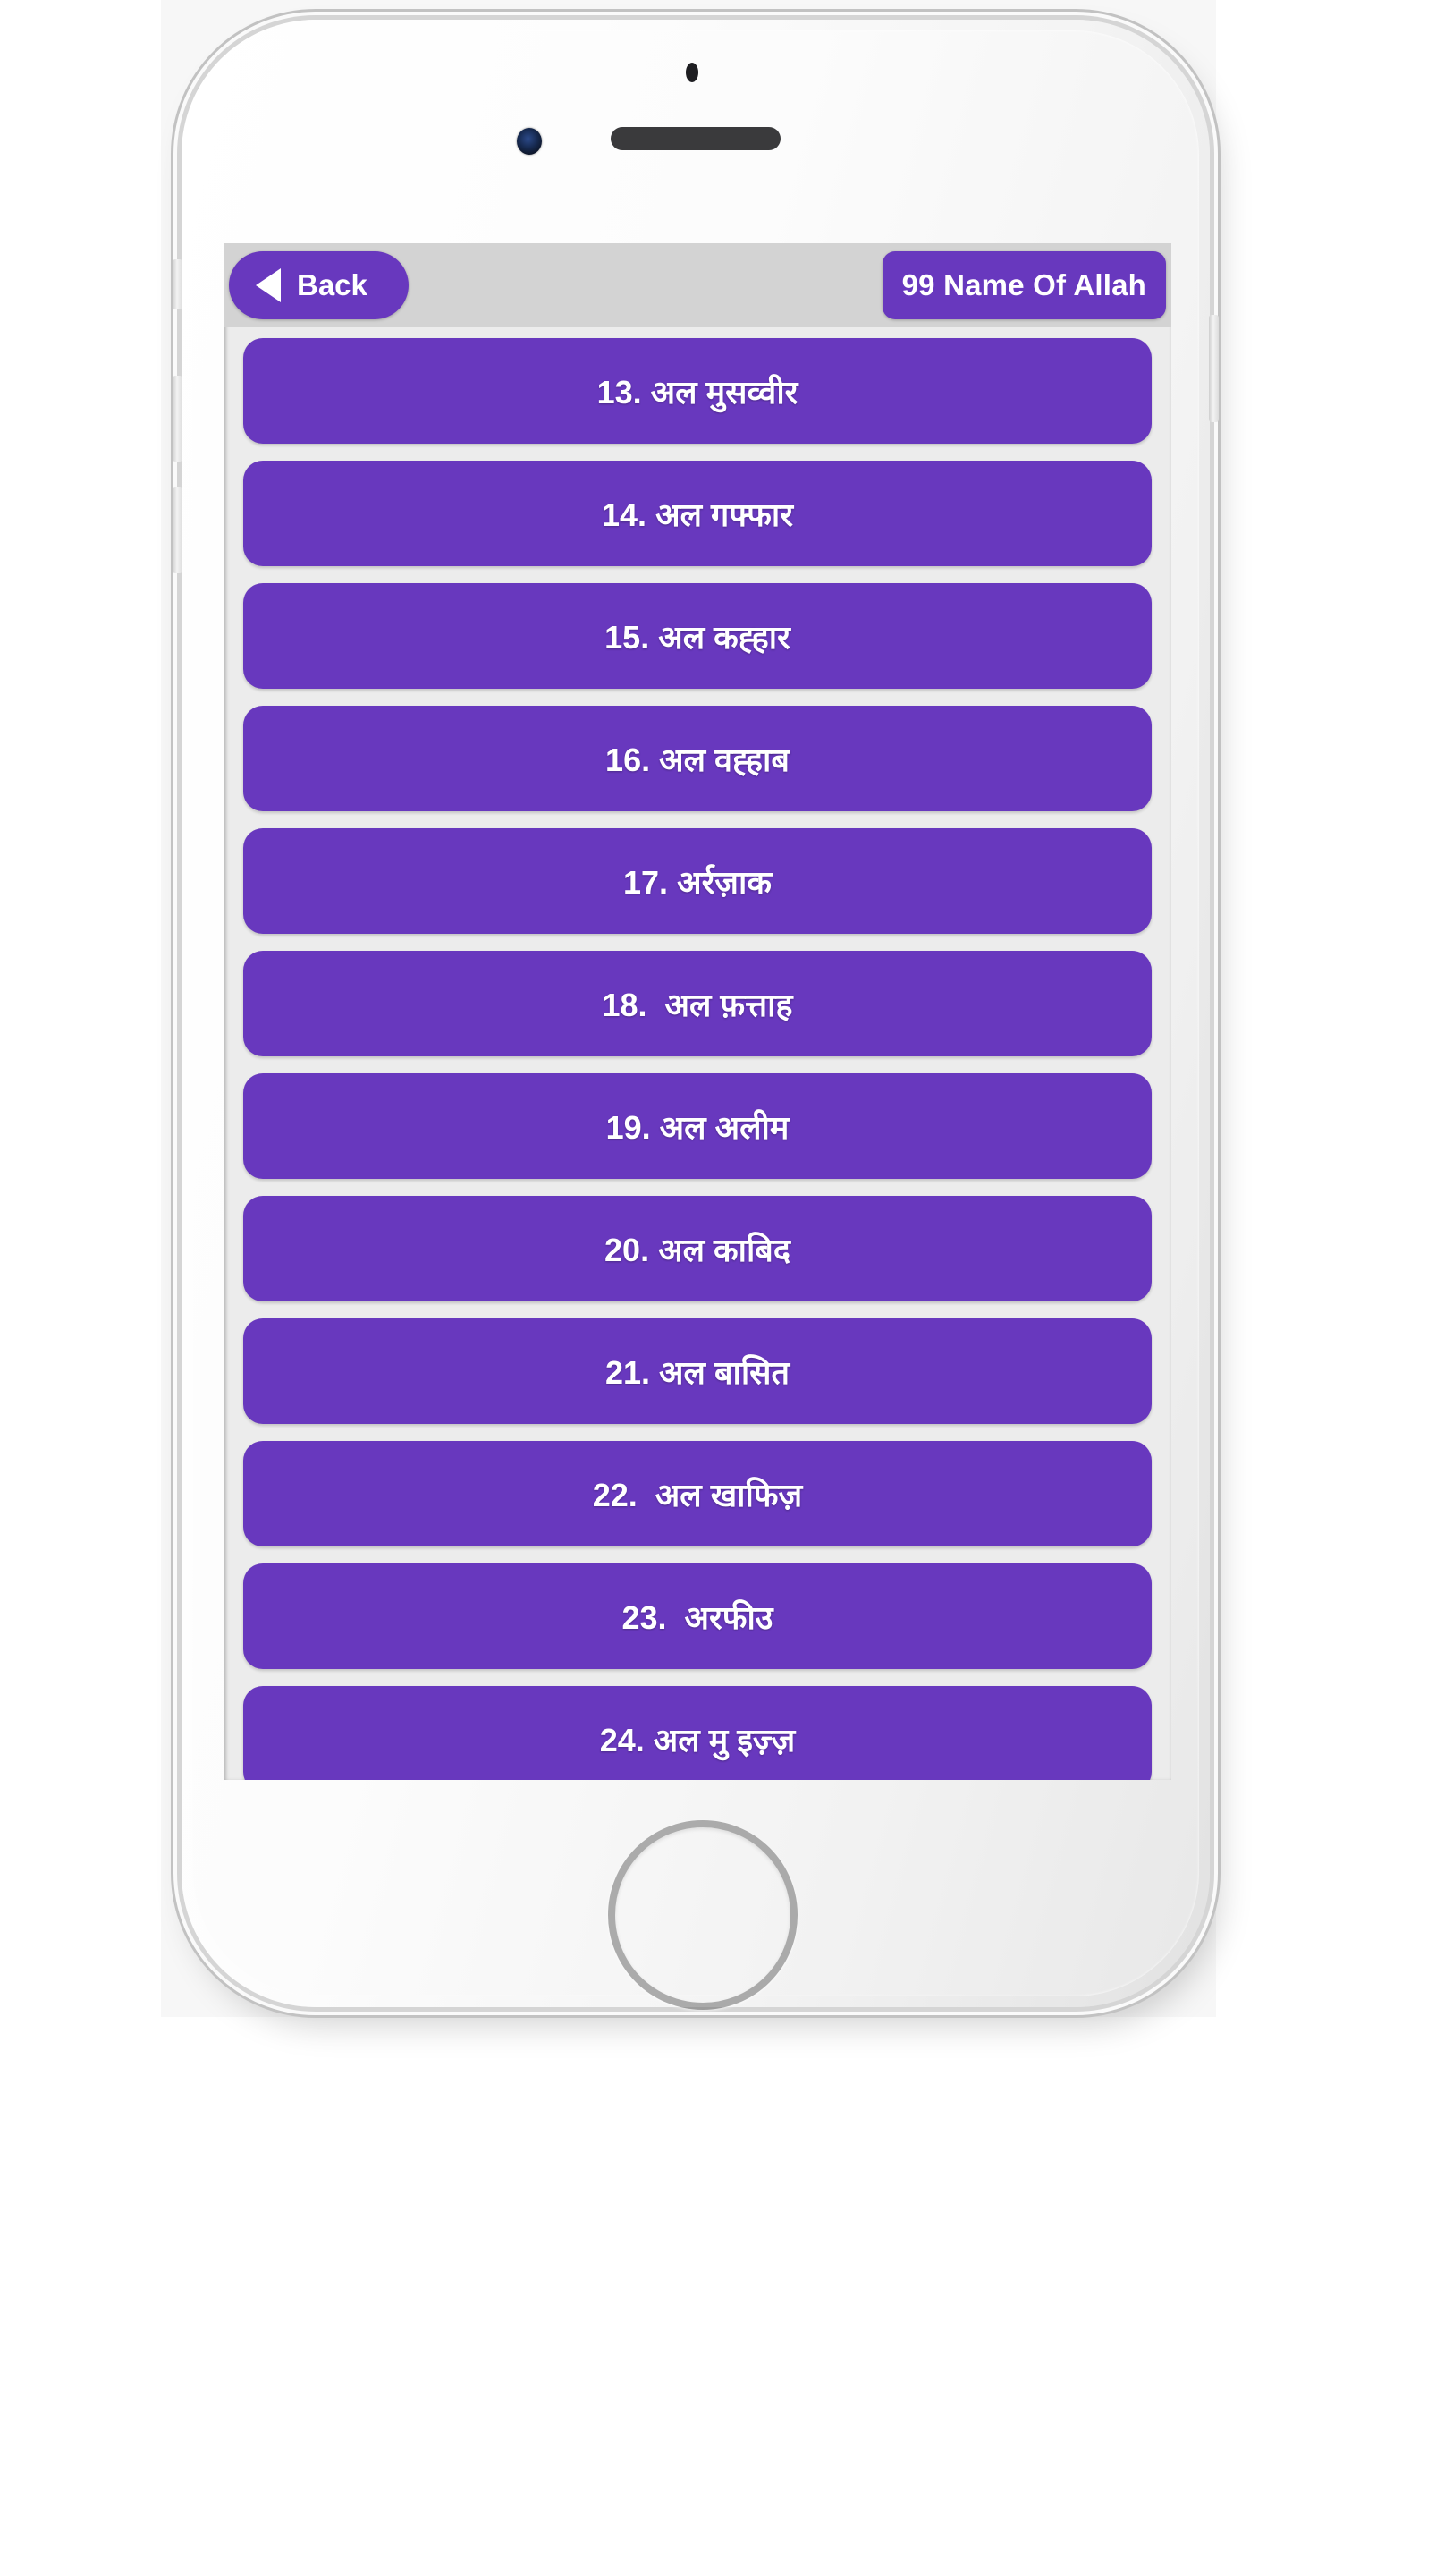 Image resolution: width=1436 pixels, height=2576 pixels. Describe the element at coordinates (697, 285) in the screenshot. I see `app-header: Back 99 Name Of Allah` at that location.